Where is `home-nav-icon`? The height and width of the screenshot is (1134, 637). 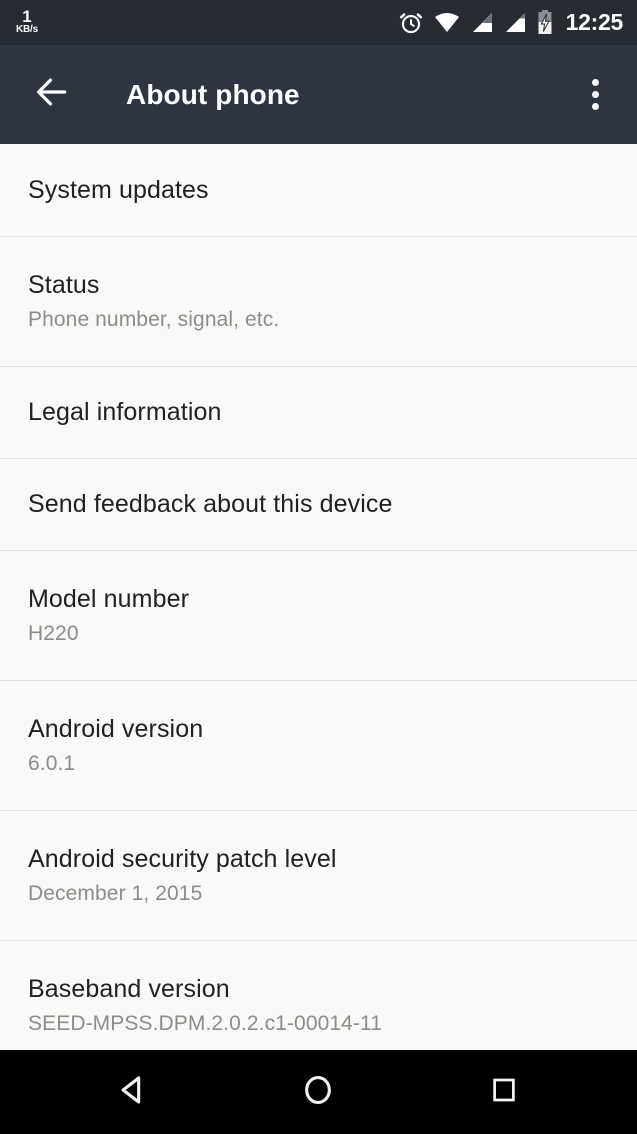 home-nav-icon is located at coordinates (318, 1092).